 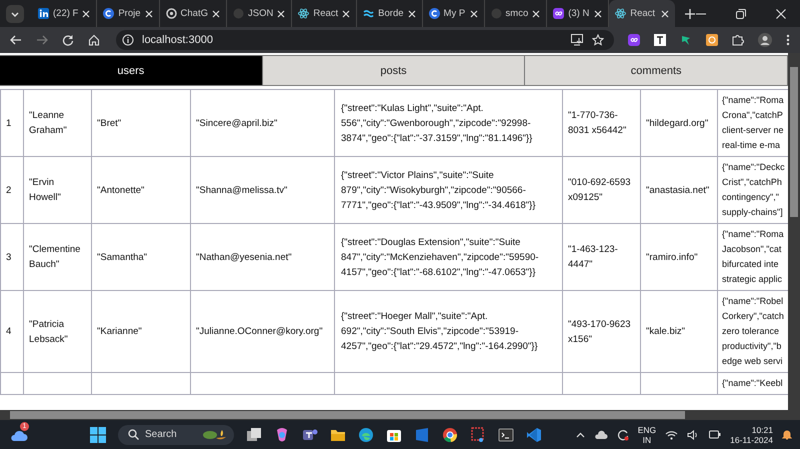 What do you see at coordinates (365, 40) in the screenshot?
I see `address-bar: localhost:3000` at bounding box center [365, 40].